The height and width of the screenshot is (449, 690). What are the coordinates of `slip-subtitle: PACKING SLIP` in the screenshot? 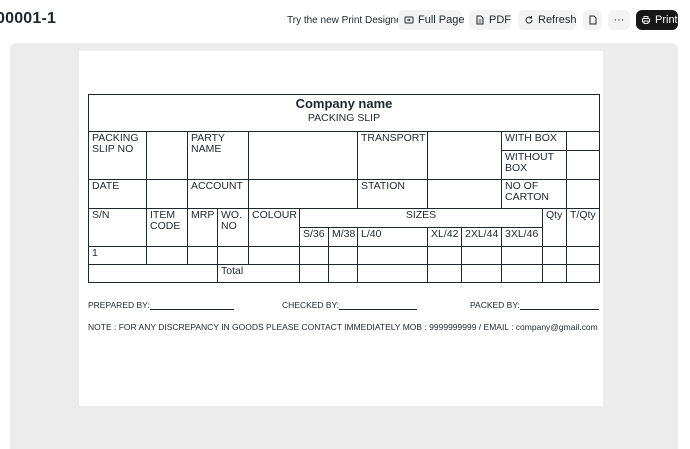 It's located at (344, 118).